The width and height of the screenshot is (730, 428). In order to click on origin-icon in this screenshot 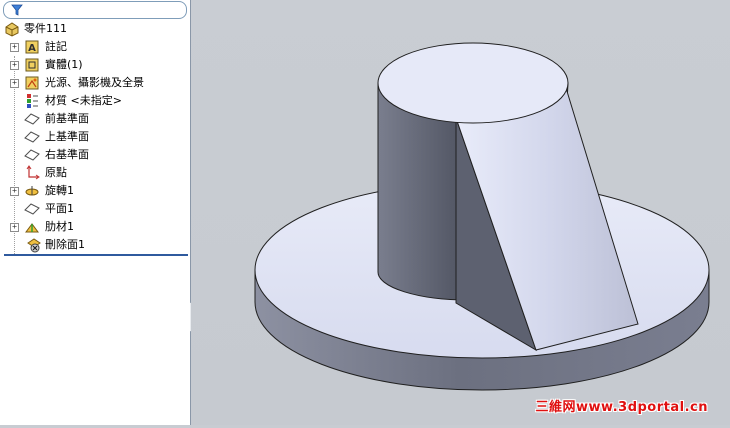, I will do `click(33, 172)`.